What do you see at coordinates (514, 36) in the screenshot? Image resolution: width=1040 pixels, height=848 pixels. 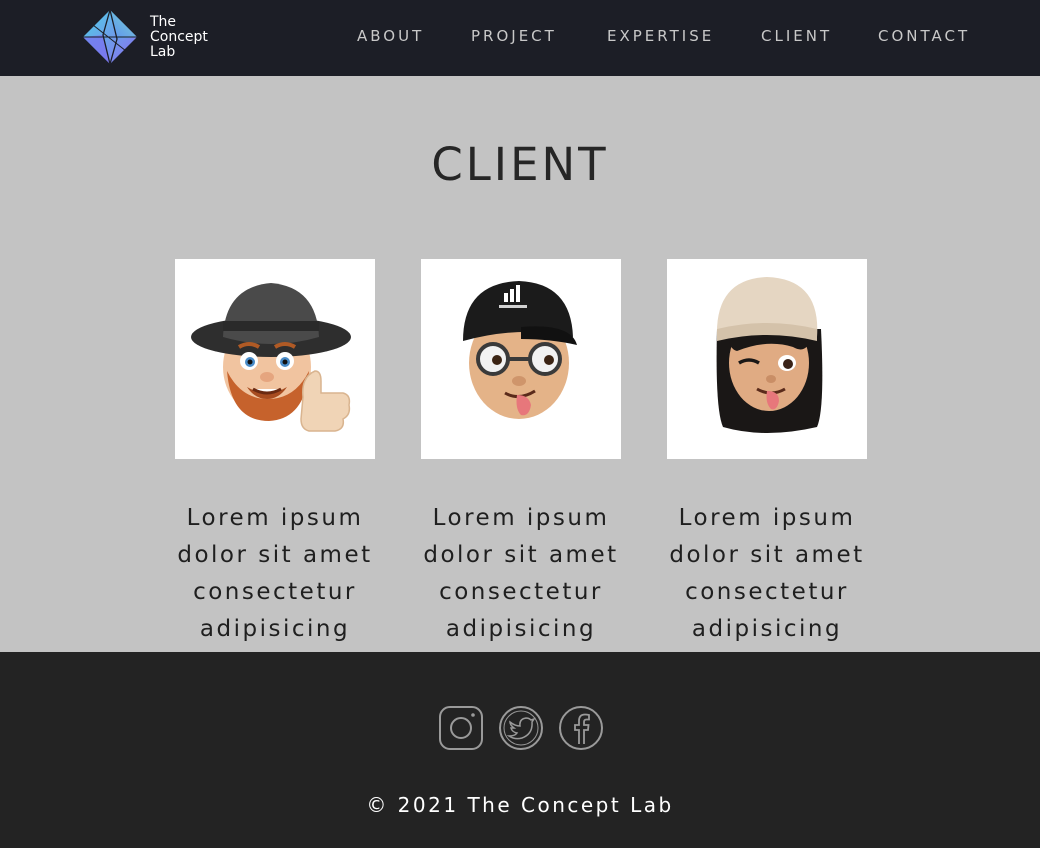 I see `nav-link-project: PROJECT` at bounding box center [514, 36].